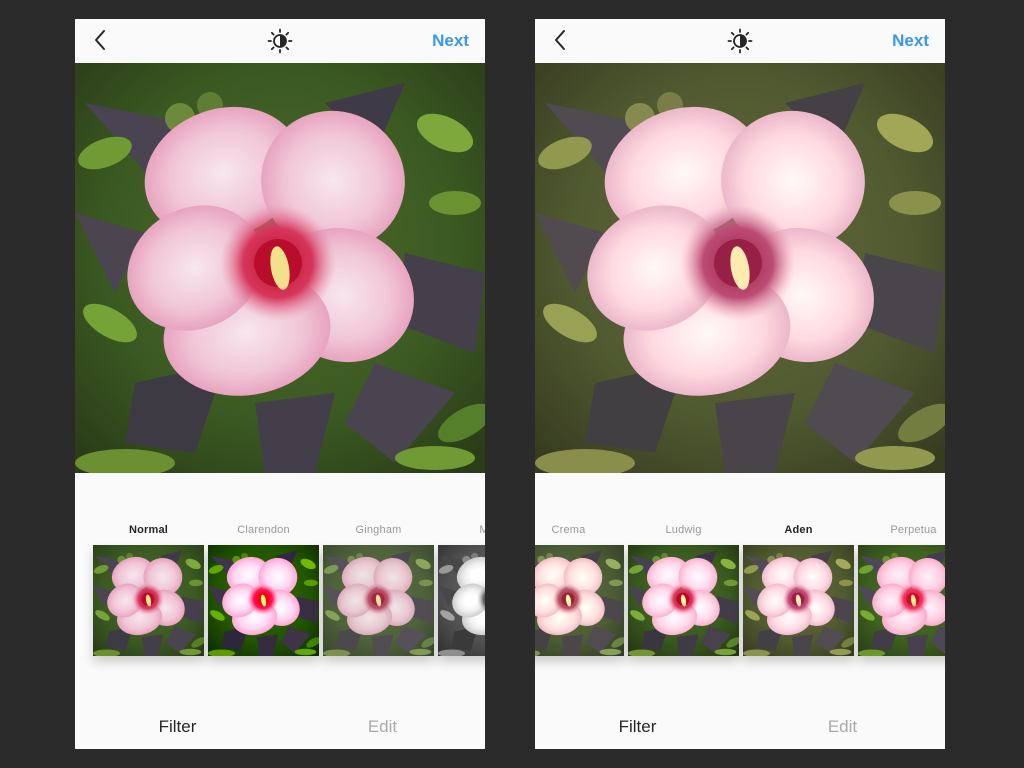 This screenshot has height=768, width=1024. I want to click on filter-label: Normal, so click(148, 530).